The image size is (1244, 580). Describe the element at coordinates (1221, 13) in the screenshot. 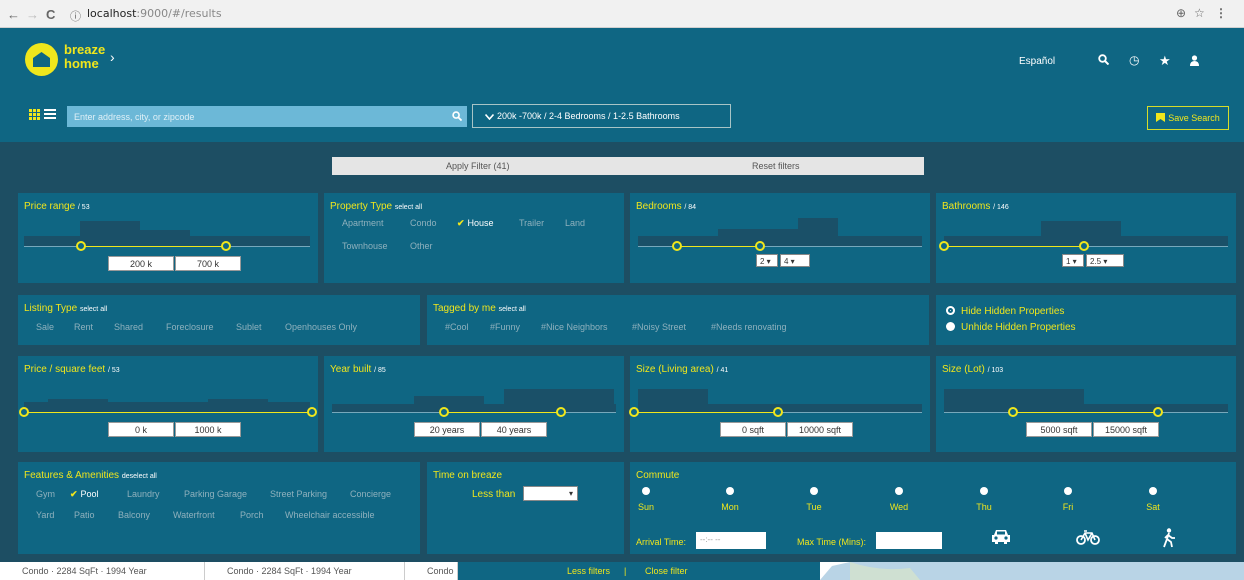

I see `menu-icon: ⋮` at that location.